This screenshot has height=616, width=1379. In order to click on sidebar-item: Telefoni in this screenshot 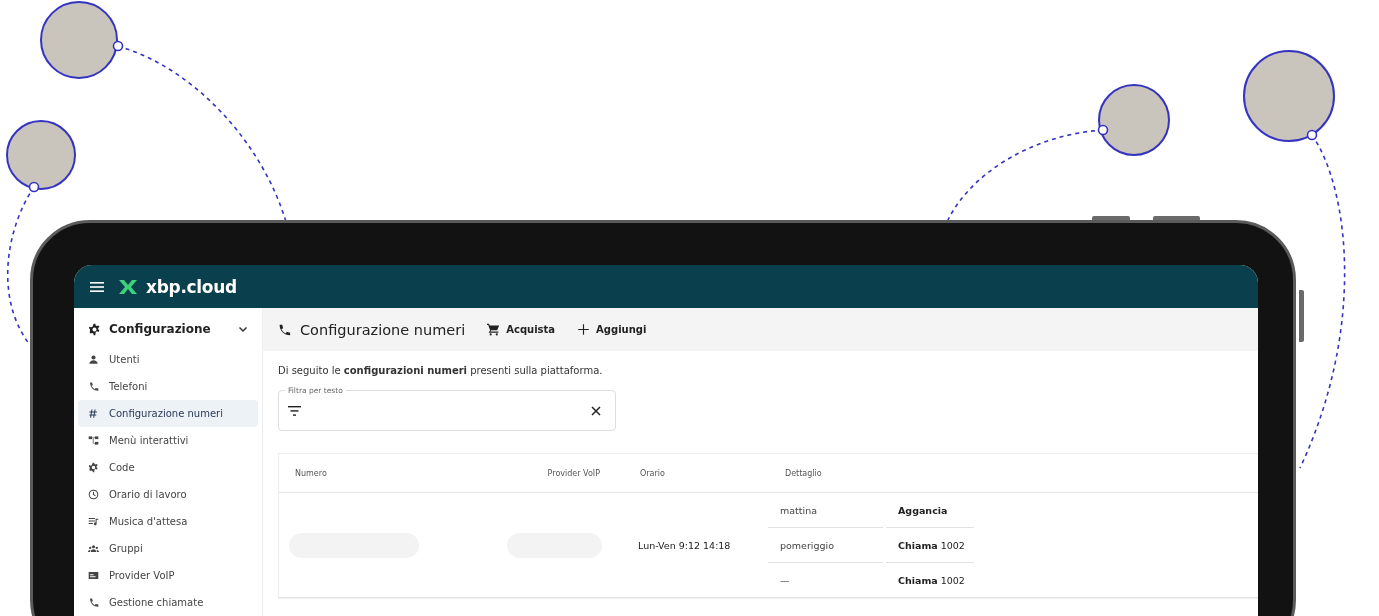, I will do `click(168, 386)`.